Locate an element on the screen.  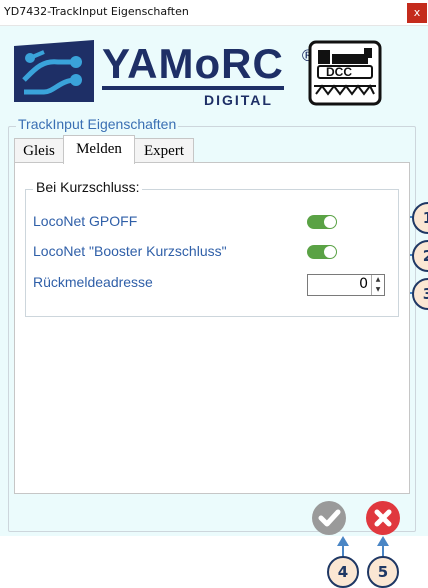
spin-buttons: ▲ ▼ is located at coordinates (377, 285).